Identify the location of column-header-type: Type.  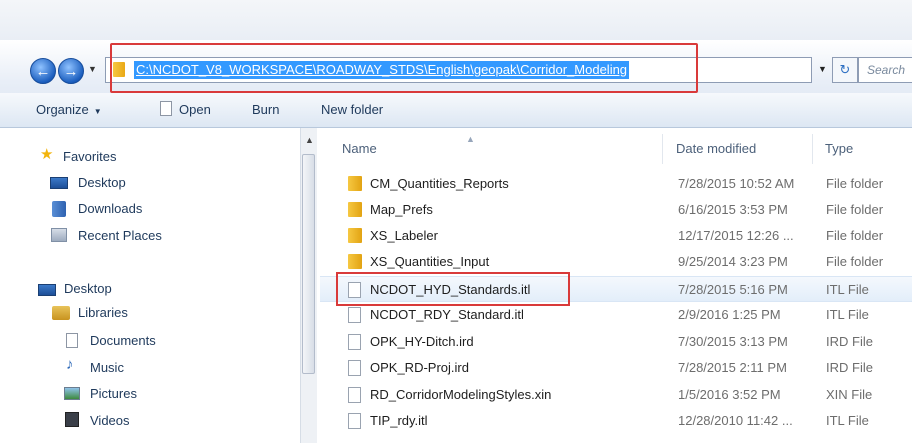
(839, 149).